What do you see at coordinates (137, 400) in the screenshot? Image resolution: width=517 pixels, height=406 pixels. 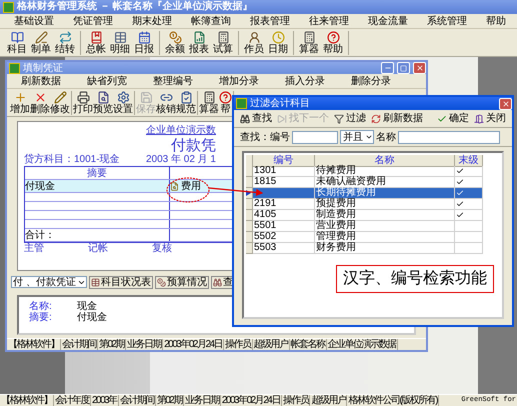 I see `status-cell: 会计期间` at bounding box center [137, 400].